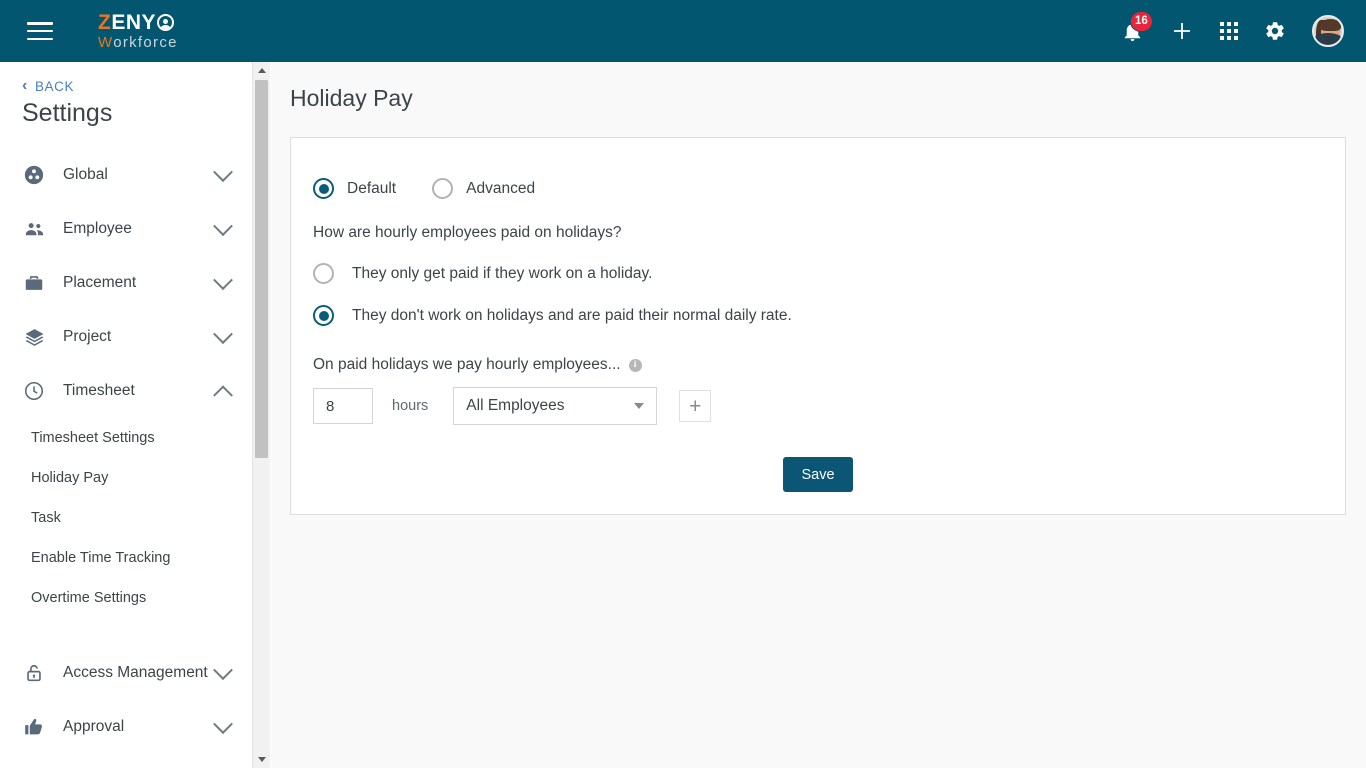 This screenshot has width=1366, height=768. I want to click on triangle-up-icon, so click(261, 70).